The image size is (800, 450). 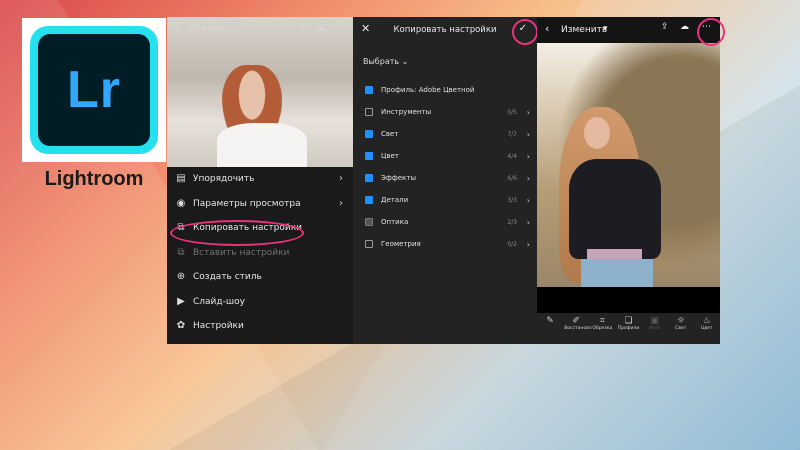 What do you see at coordinates (428, 90) in the screenshot?
I see `row-label: Профиль: Adobe Цветной` at bounding box center [428, 90].